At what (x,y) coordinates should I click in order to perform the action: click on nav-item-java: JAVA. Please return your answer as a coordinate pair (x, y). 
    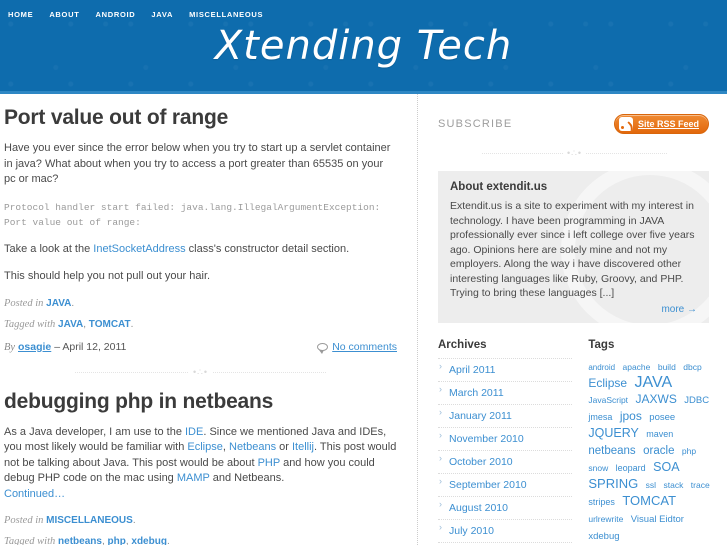
    Looking at the image, I should click on (162, 13).